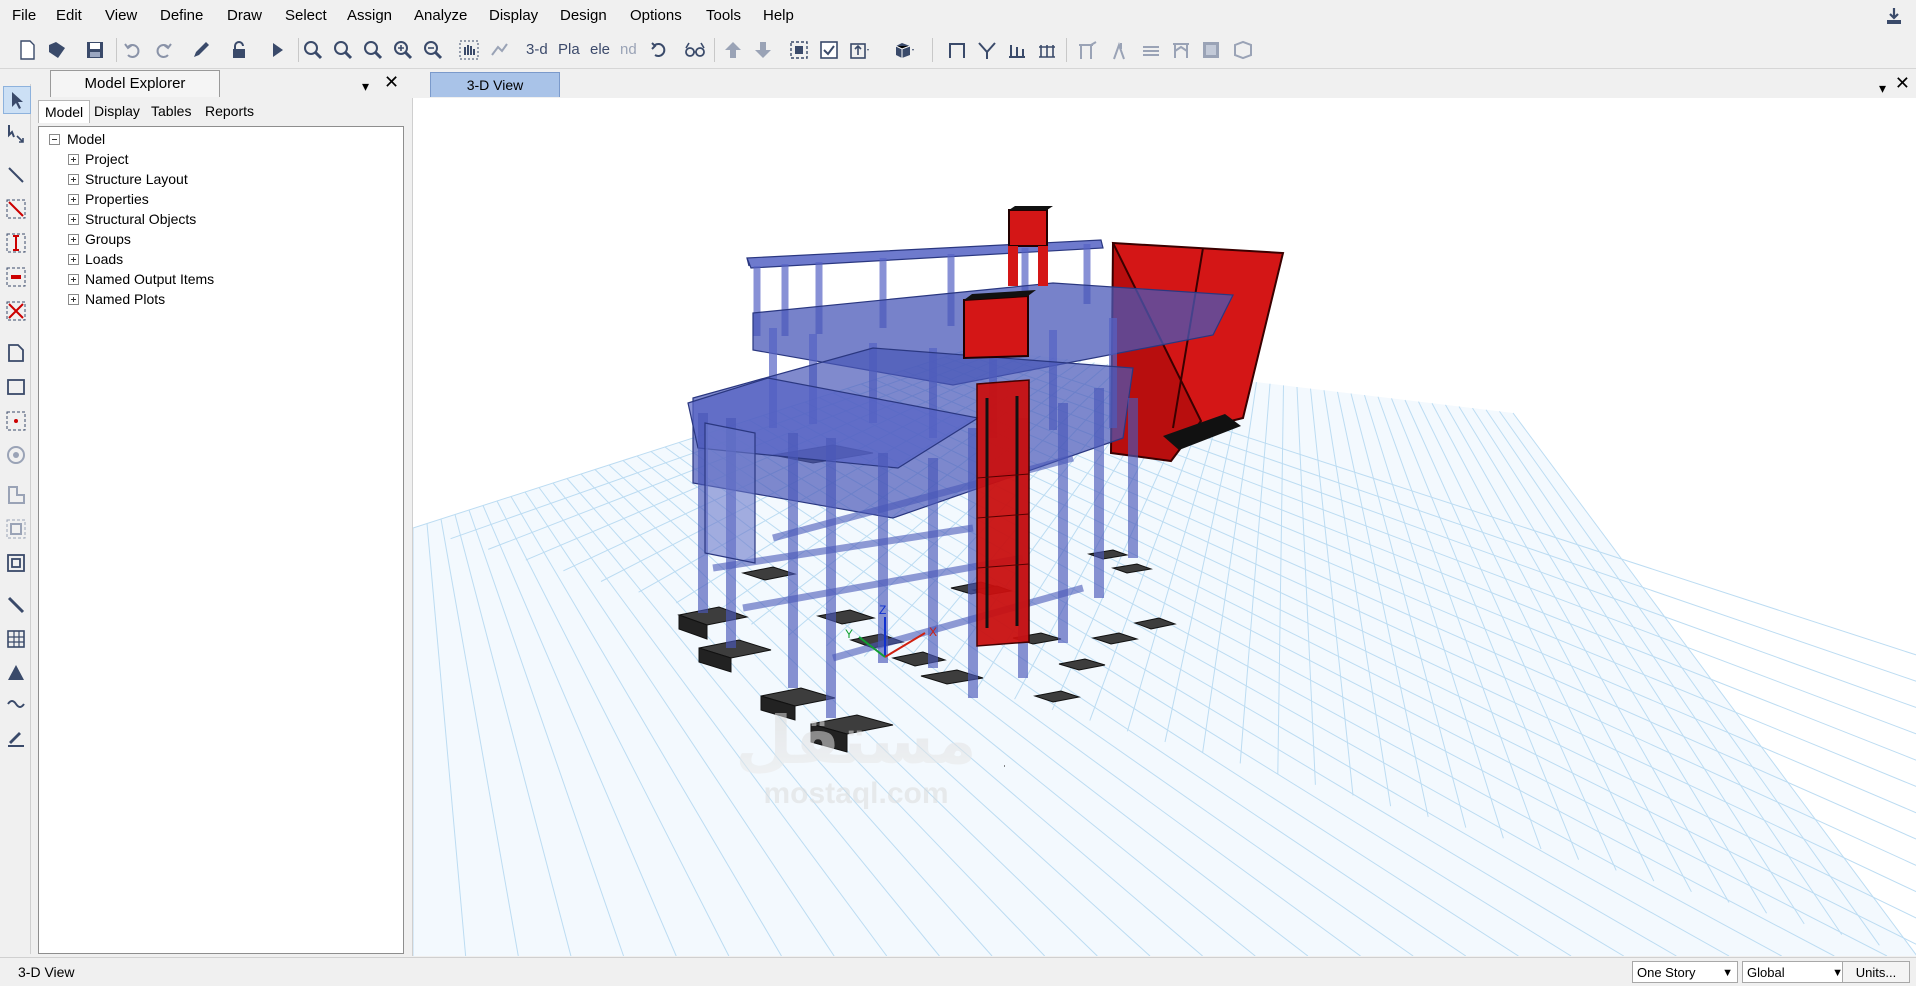 This screenshot has height=986, width=1916. What do you see at coordinates (513, 15) in the screenshot?
I see `menu-display: Display` at bounding box center [513, 15].